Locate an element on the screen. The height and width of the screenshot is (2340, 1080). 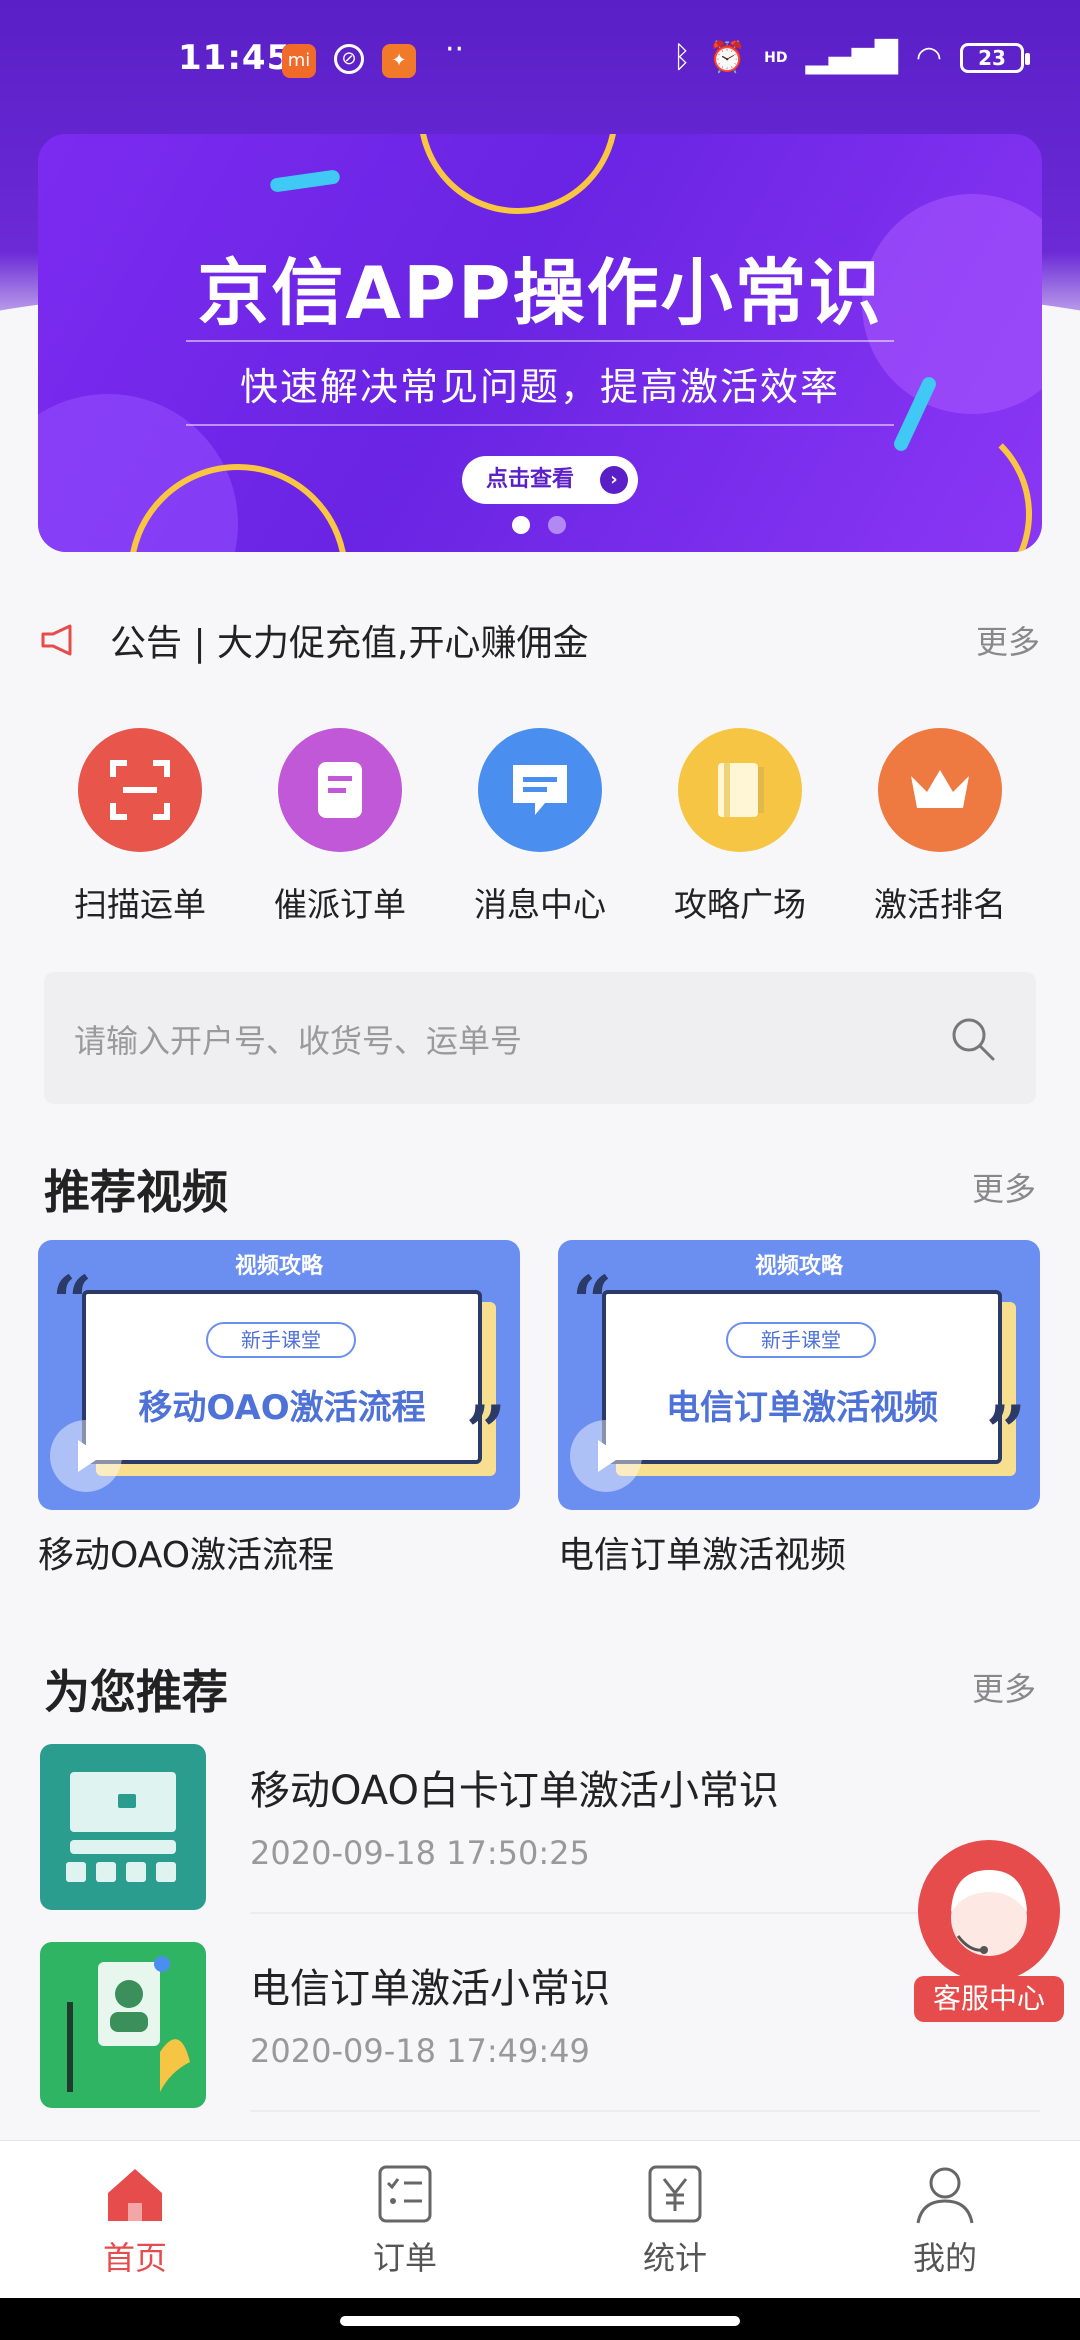
signal-icon: ▂▄▆█ is located at coordinates (851, 57).